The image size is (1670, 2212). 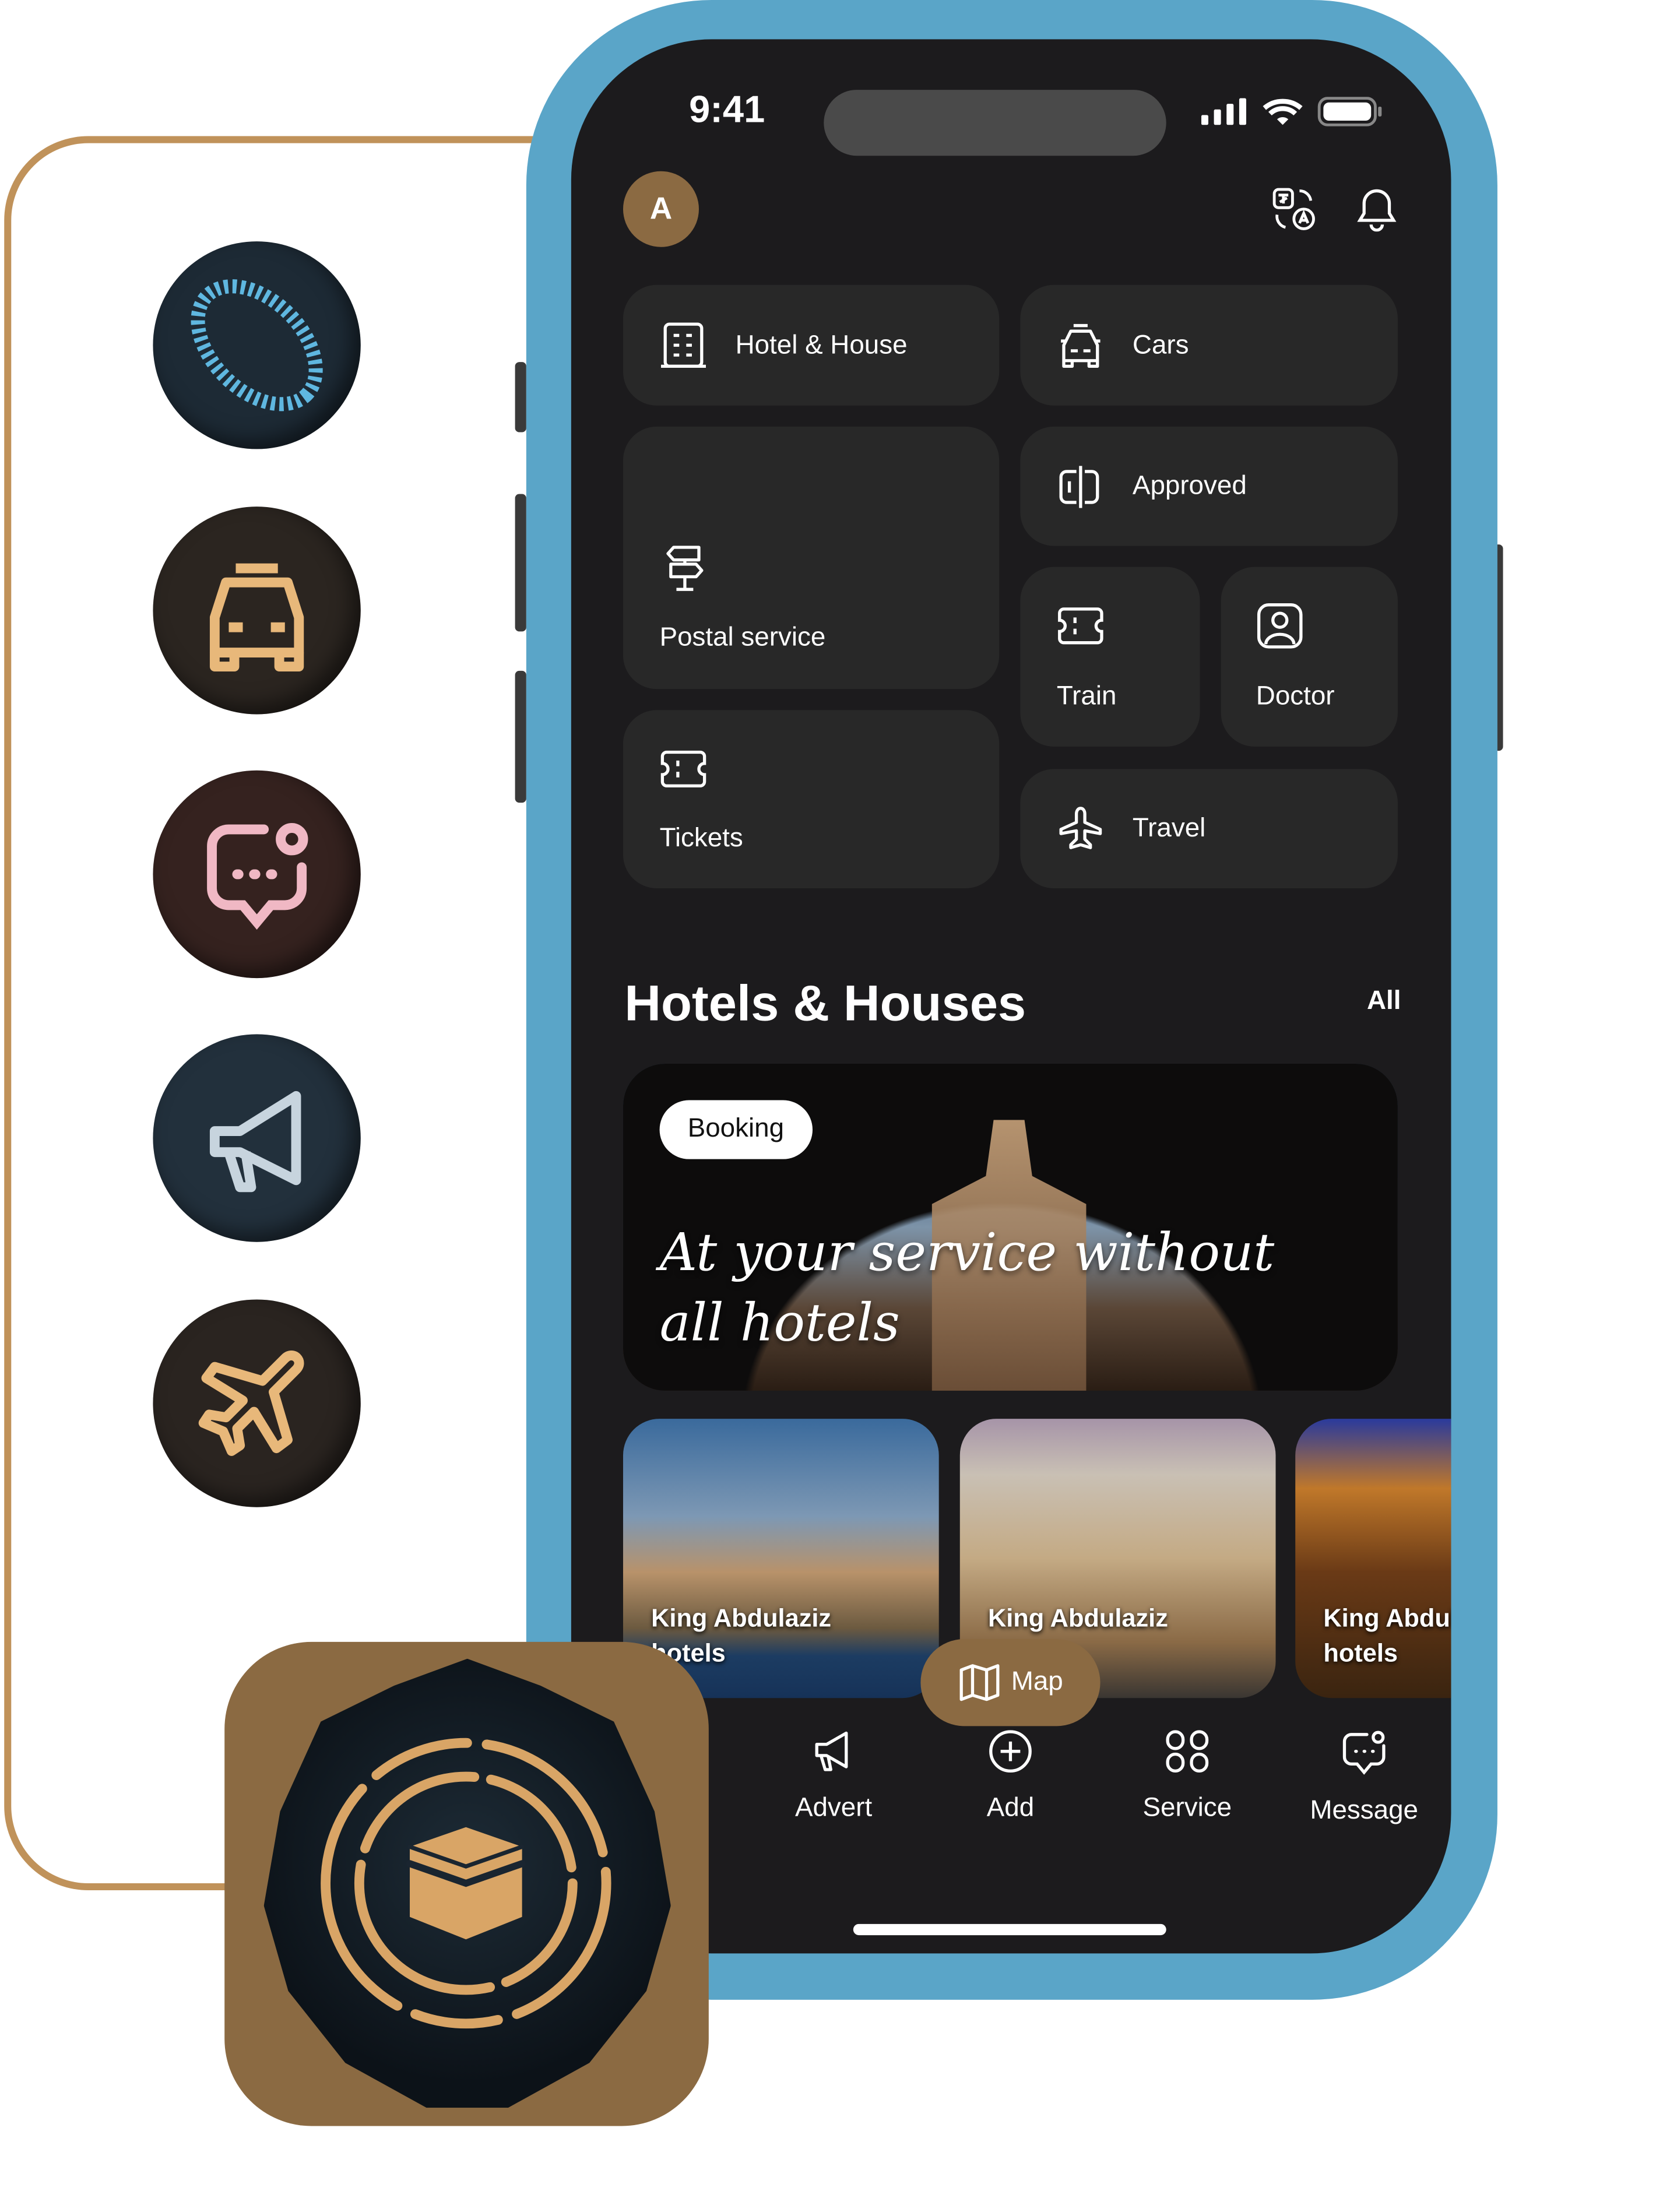 I want to click on bell-icon, so click(x=1377, y=209).